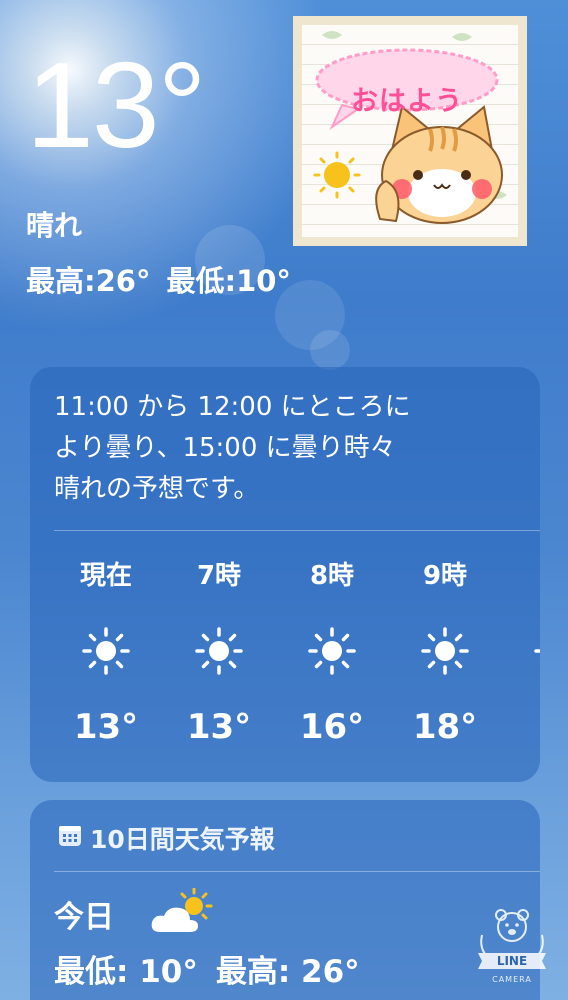  Describe the element at coordinates (219, 576) in the screenshot. I see `hour-label: 7時` at that location.